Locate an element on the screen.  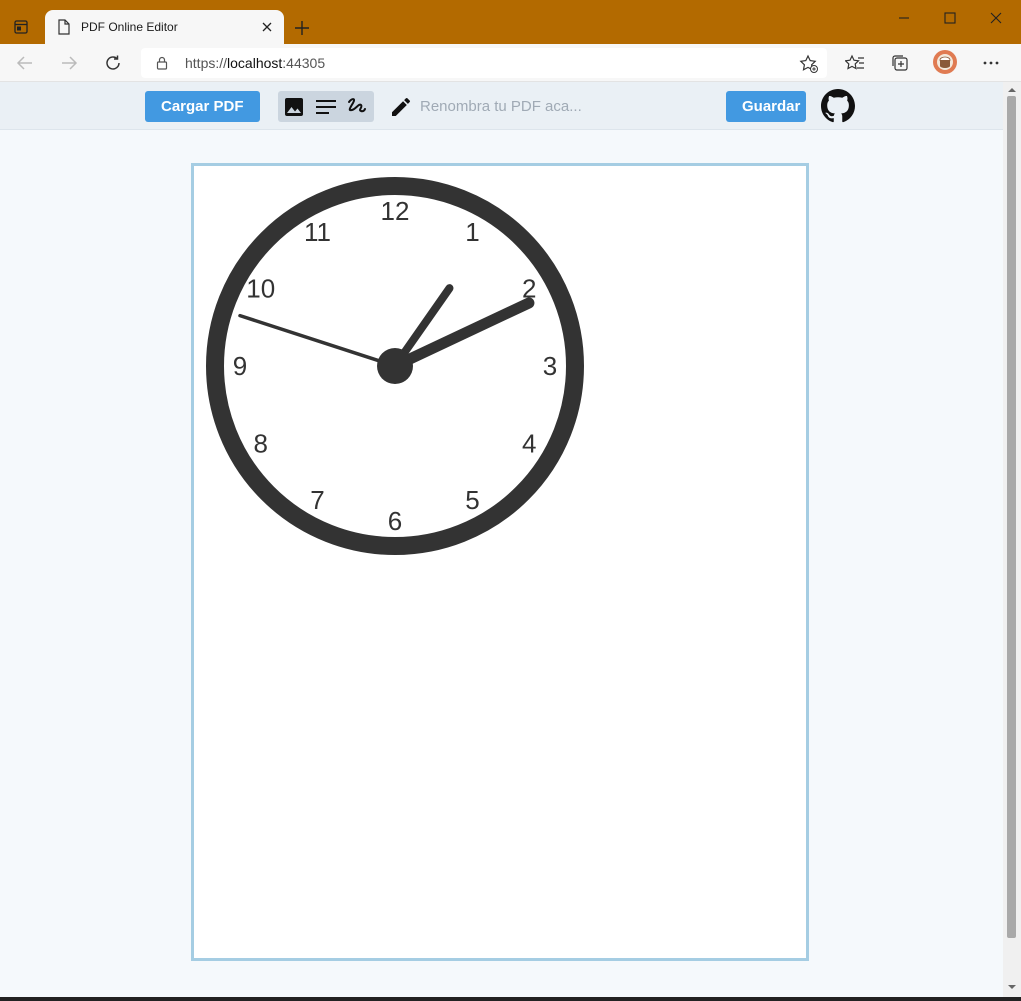
clock-number: 3 is located at coordinates (550, 366).